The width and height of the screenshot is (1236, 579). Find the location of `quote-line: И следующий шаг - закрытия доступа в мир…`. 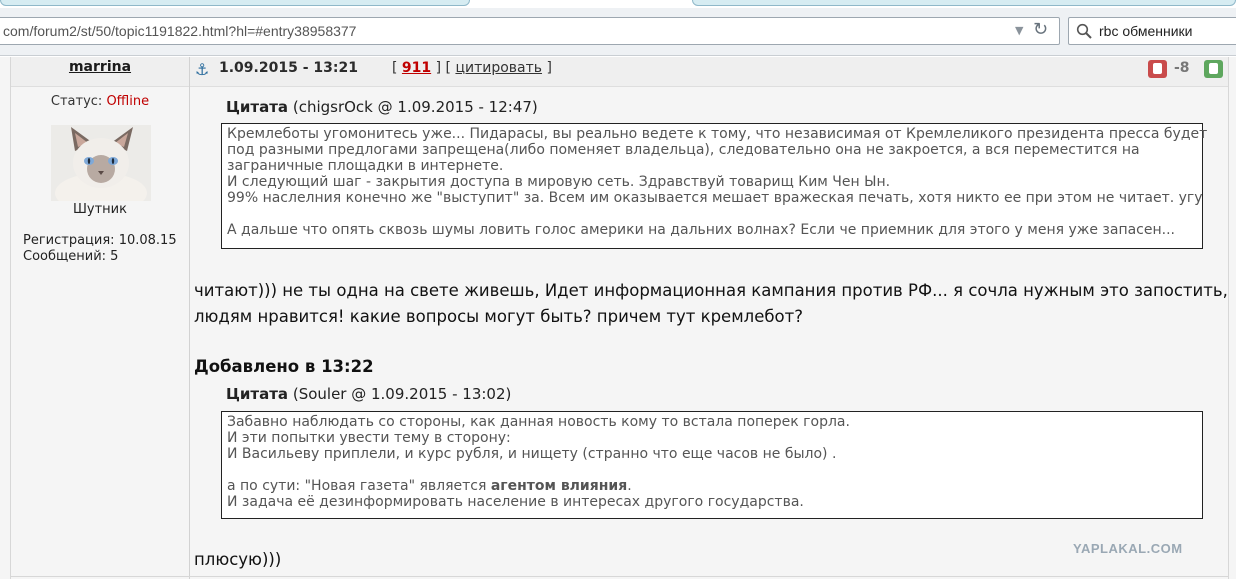

quote-line: И следующий шаг - закрытия доступа в мир… is located at coordinates (559, 182).